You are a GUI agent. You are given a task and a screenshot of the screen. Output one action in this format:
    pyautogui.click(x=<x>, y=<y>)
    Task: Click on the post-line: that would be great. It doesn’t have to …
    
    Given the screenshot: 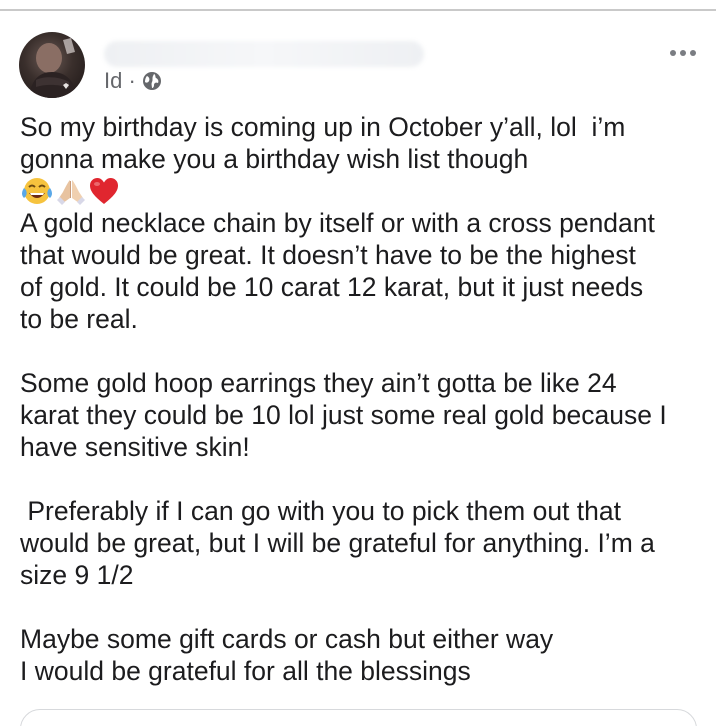 What is the action you would take?
    pyautogui.click(x=328, y=255)
    